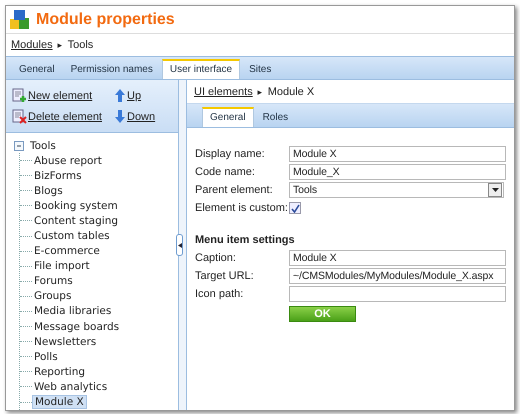 This screenshot has width=520, height=414. Describe the element at coordinates (67, 251) in the screenshot. I see `tree-item: E-commerce` at that location.